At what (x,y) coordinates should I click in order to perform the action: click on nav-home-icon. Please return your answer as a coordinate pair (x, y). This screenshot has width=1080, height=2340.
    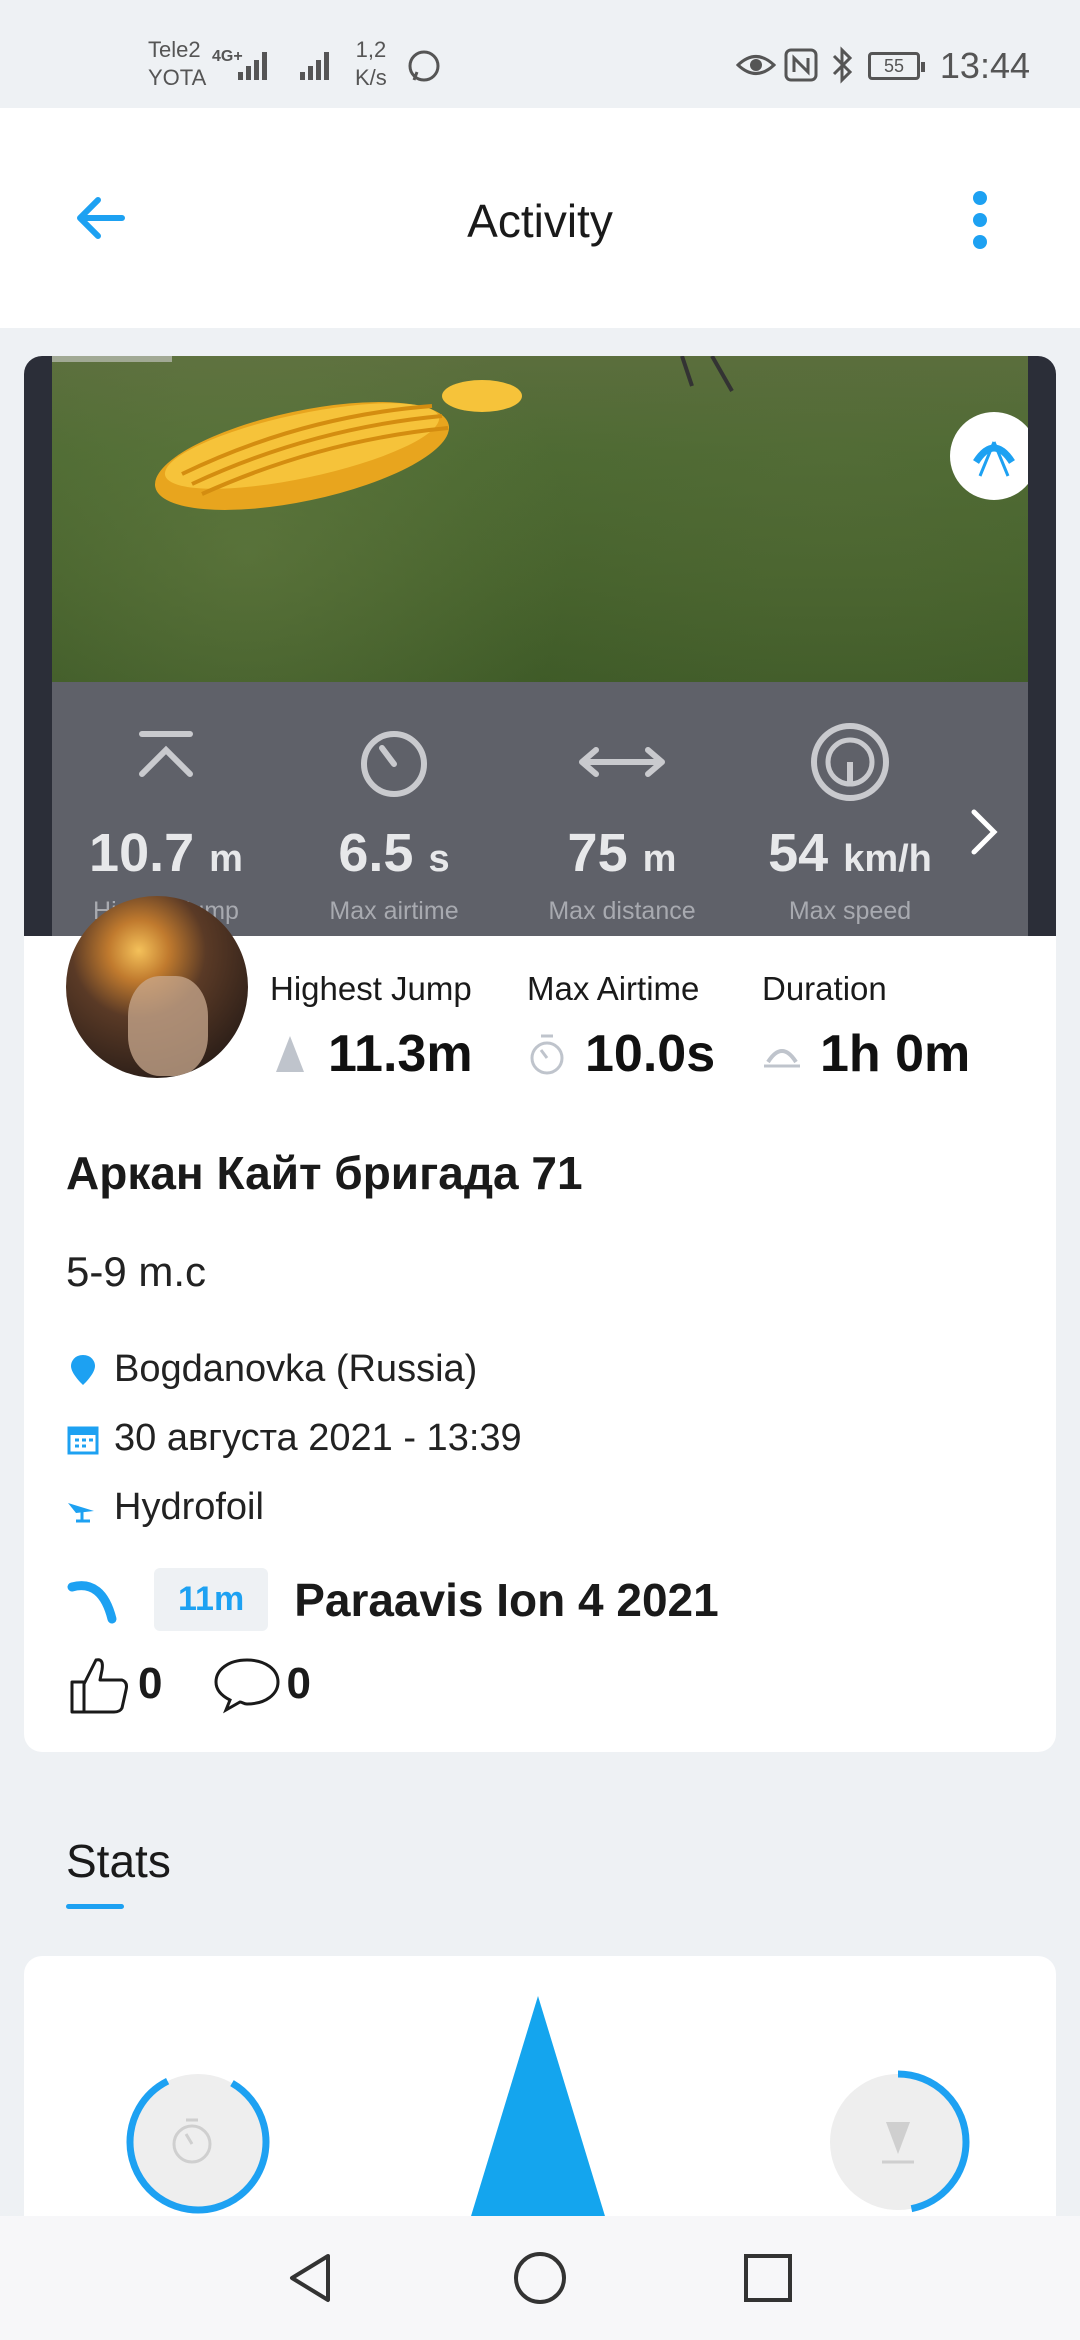
    Looking at the image, I should click on (540, 2278).